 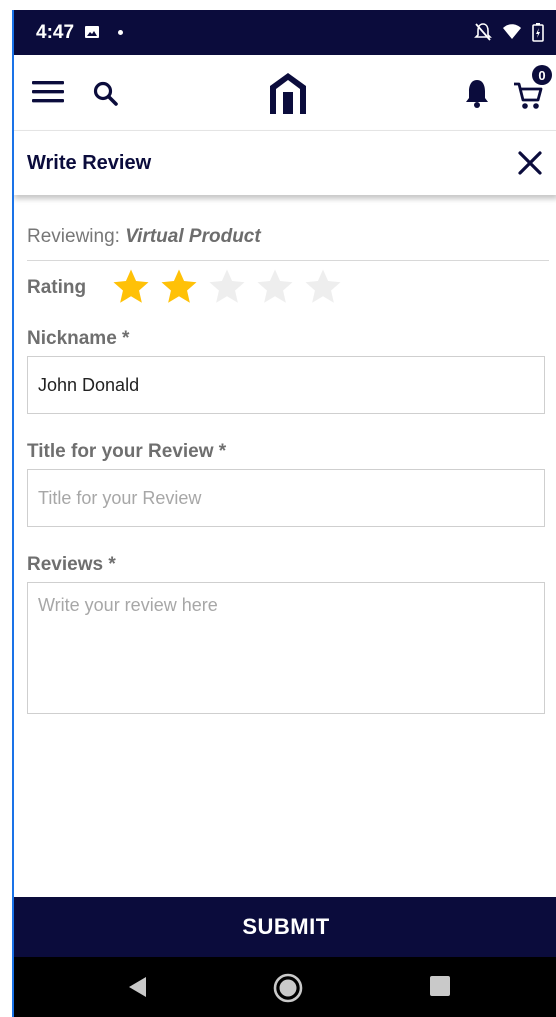 I want to click on star-rating, so click(x=227, y=287).